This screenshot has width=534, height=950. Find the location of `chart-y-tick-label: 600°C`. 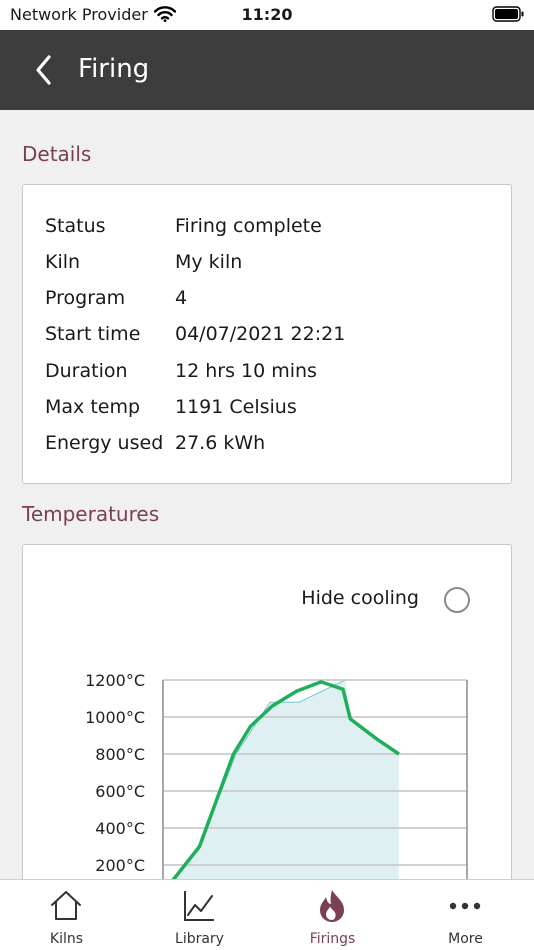

chart-y-tick-label: 600°C is located at coordinates (120, 791).